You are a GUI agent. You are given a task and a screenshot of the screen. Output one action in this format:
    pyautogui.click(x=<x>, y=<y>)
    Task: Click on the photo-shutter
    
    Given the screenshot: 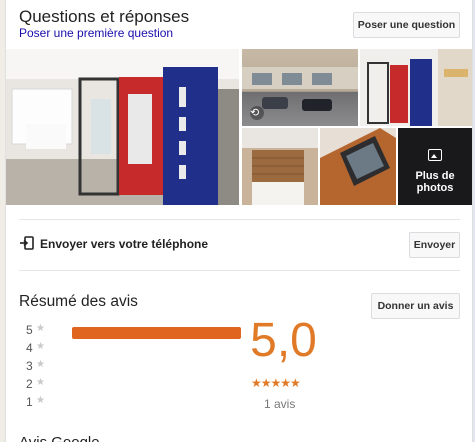 What is the action you would take?
    pyautogui.click(x=280, y=166)
    